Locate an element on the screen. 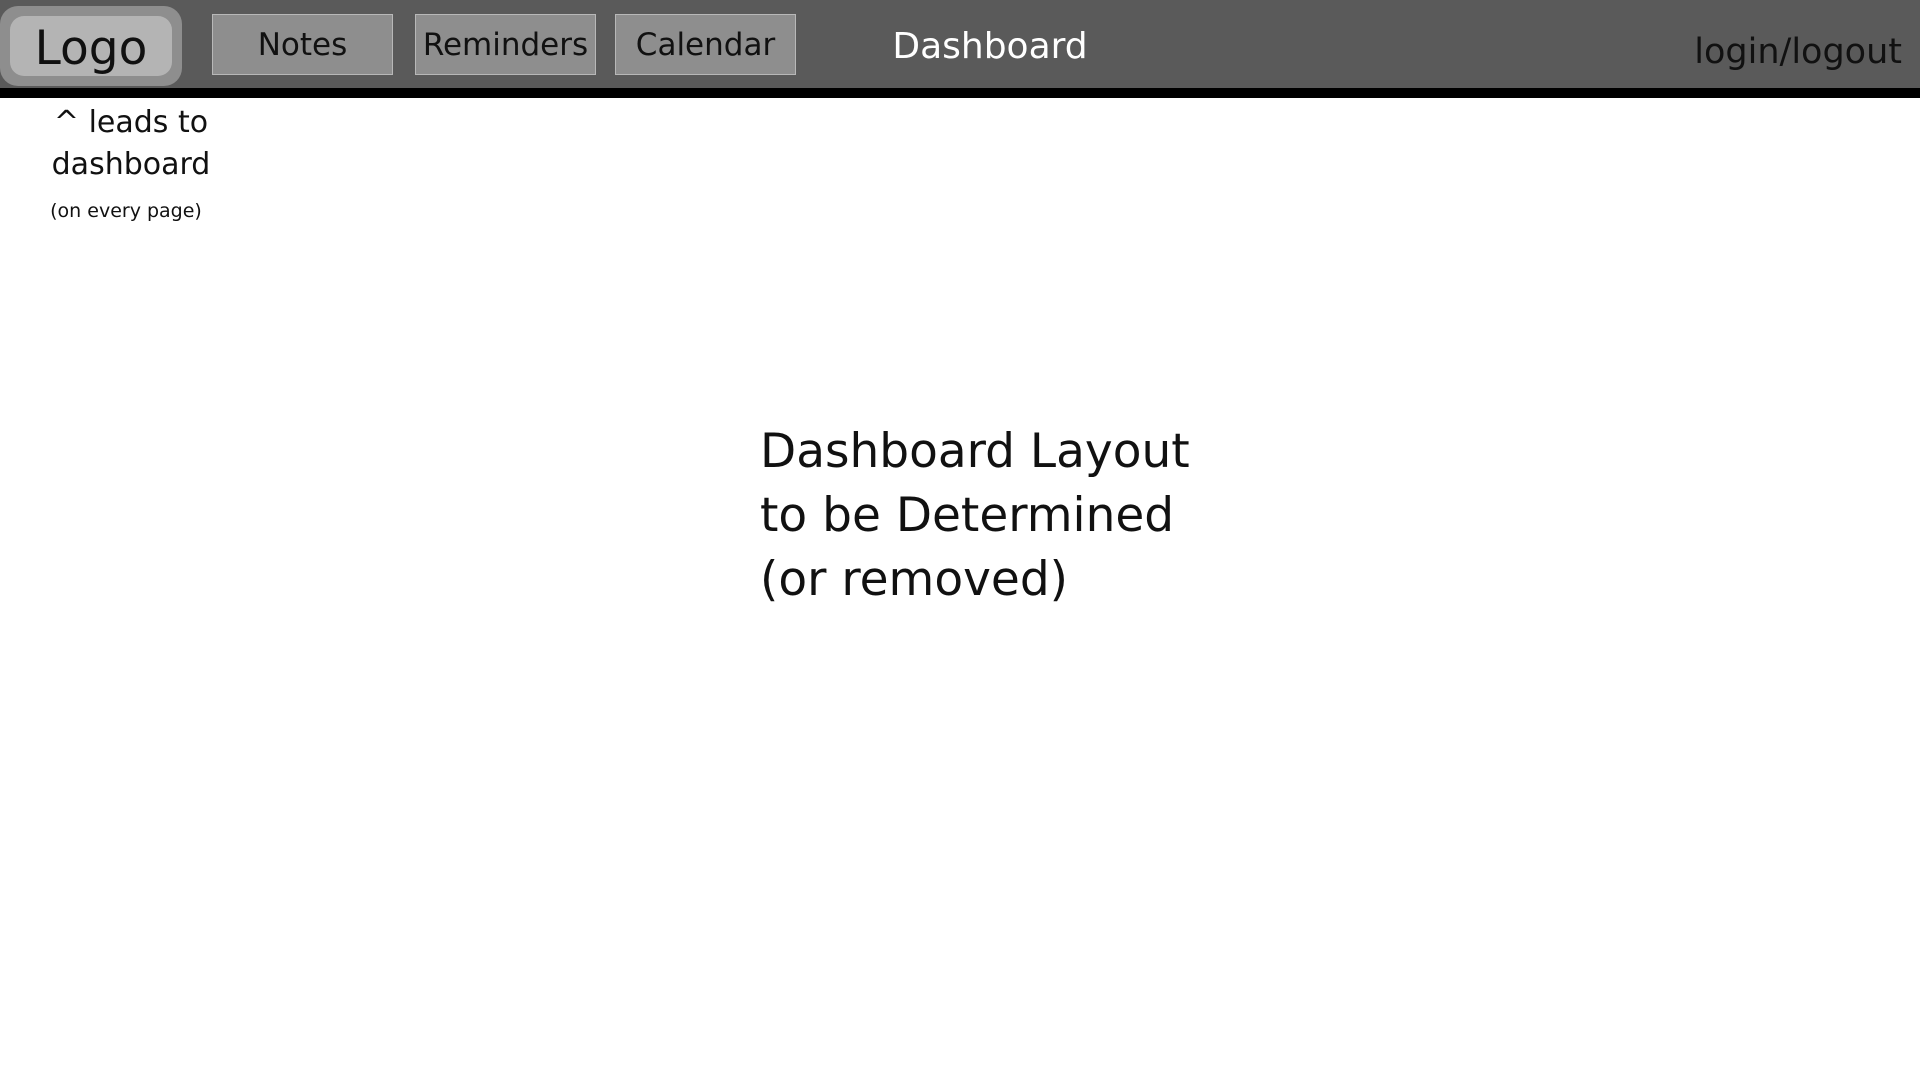 The height and width of the screenshot is (1080, 1920). logo-label: Logo is located at coordinates (91, 48).